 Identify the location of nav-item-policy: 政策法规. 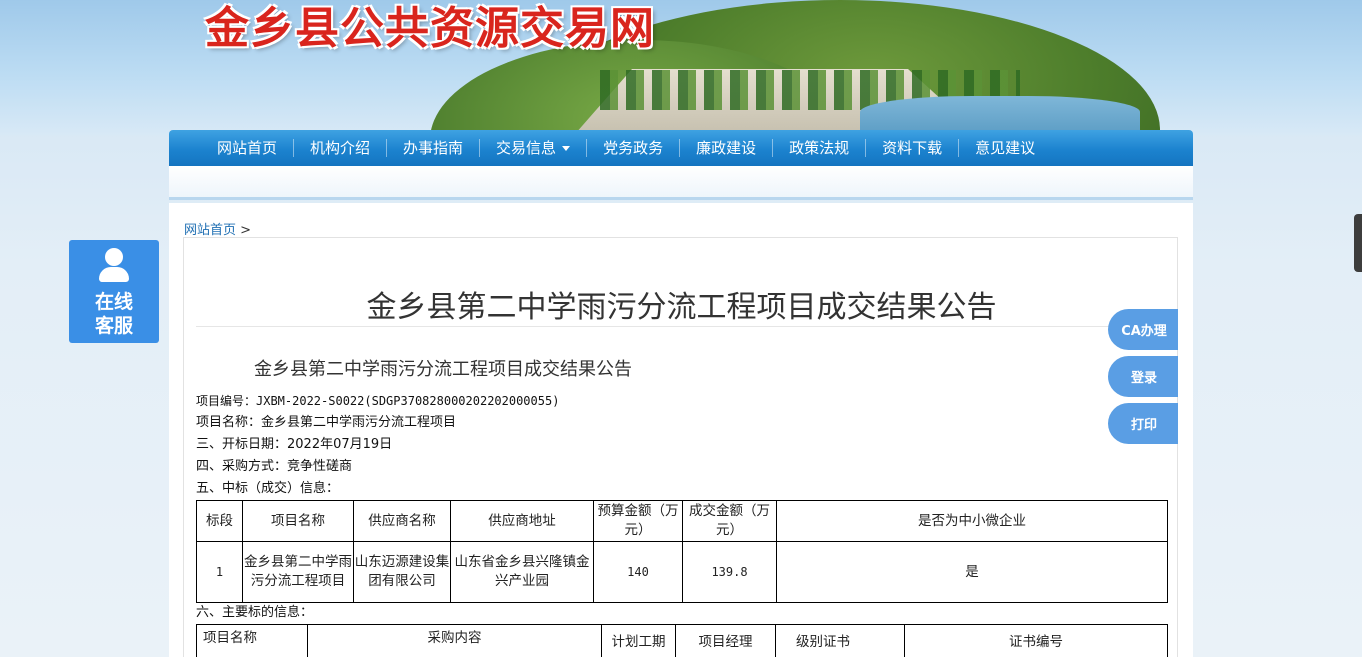
(820, 148).